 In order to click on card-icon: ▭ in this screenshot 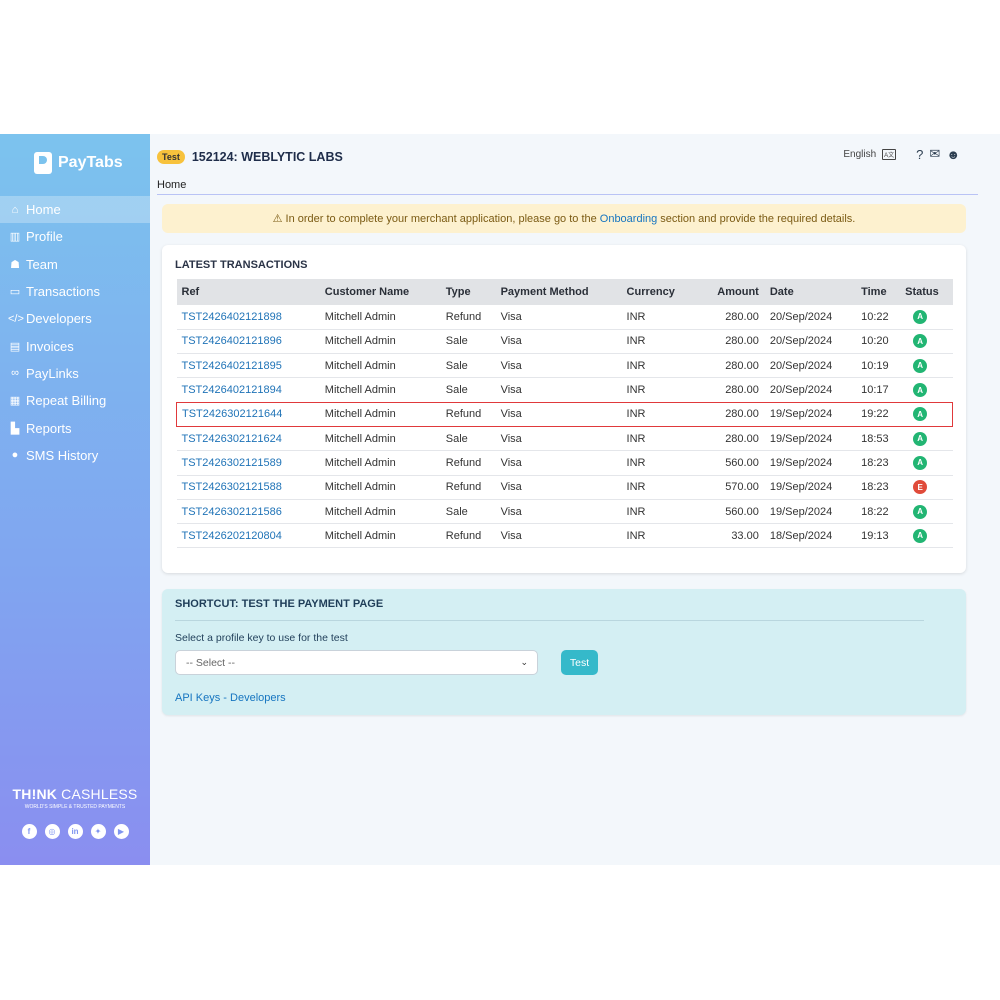, I will do `click(15, 292)`.